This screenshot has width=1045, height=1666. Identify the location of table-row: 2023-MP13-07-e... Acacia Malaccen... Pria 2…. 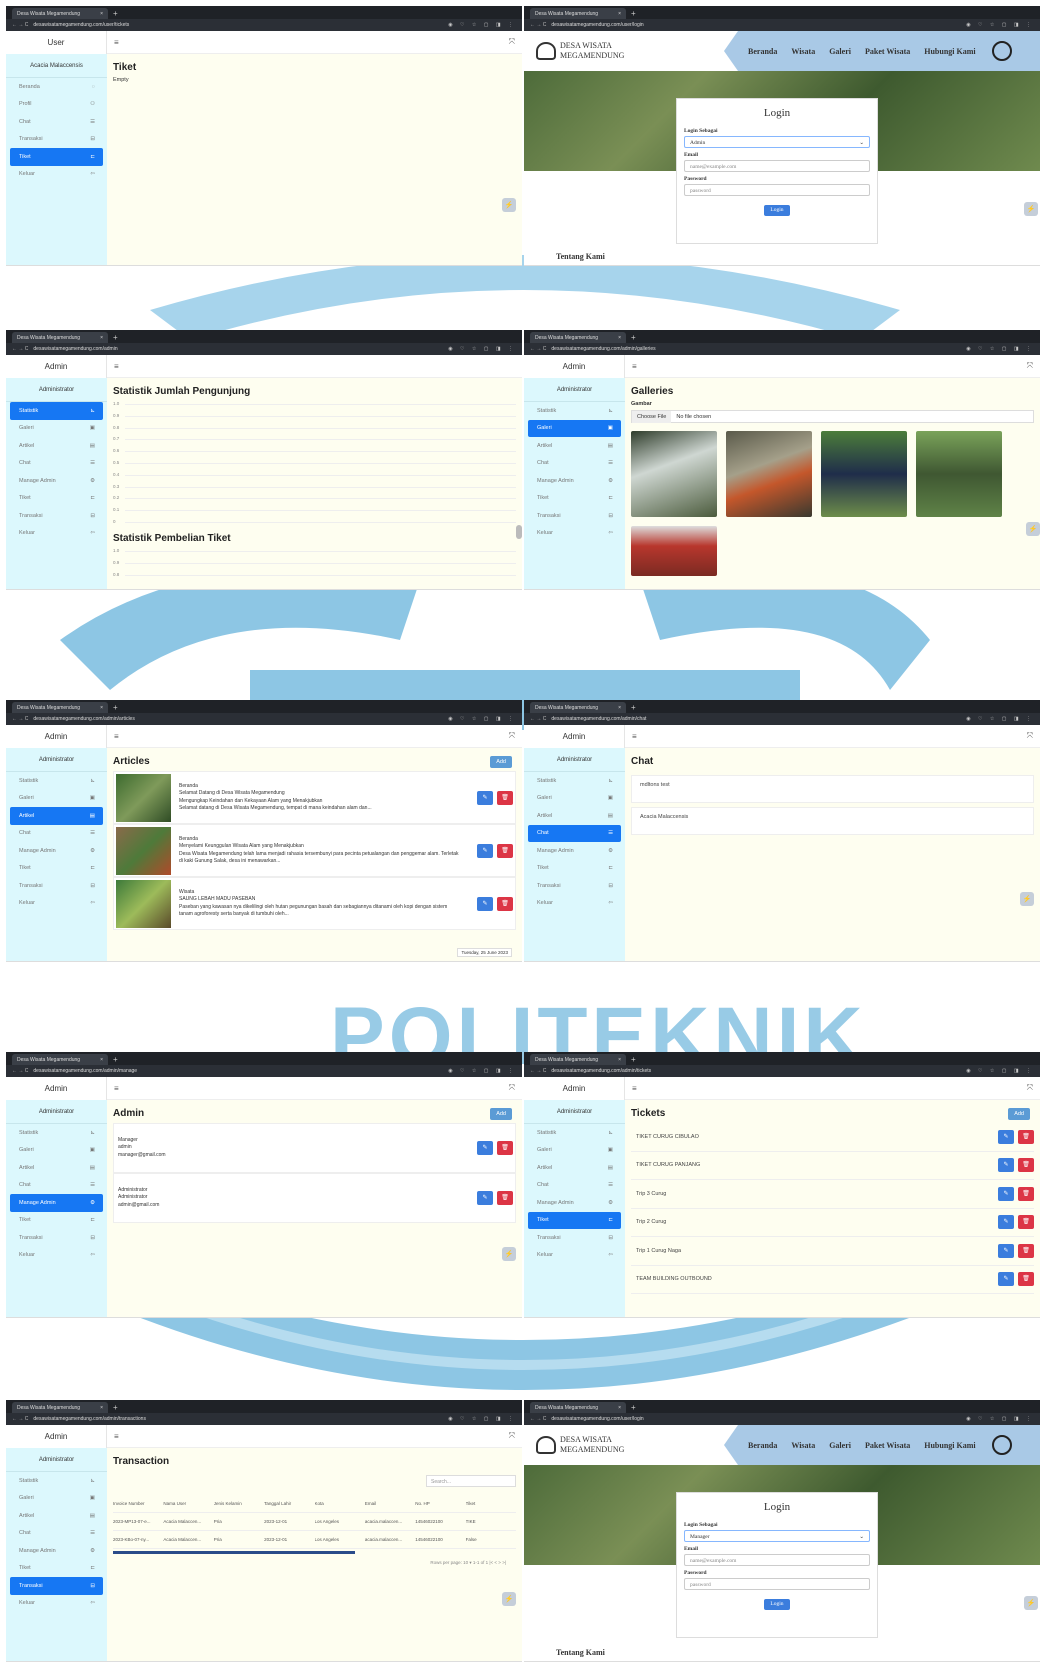
(314, 1522).